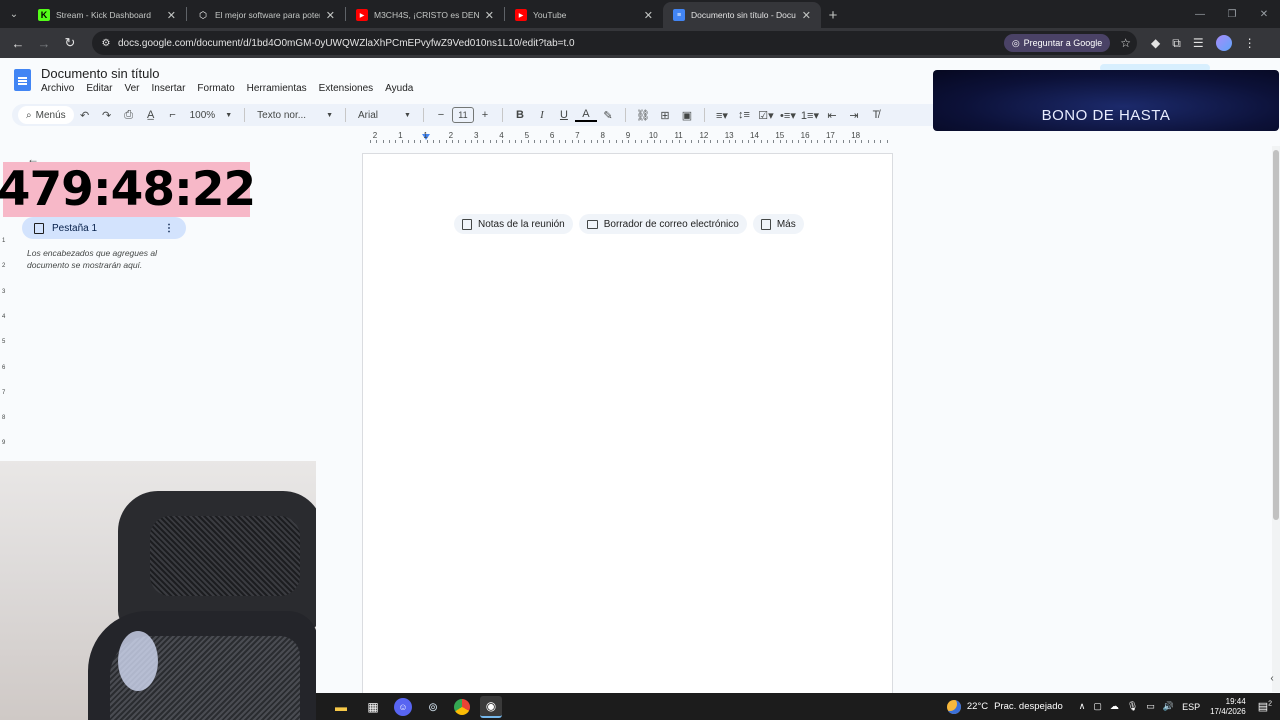  Describe the element at coordinates (433, 707) in the screenshot. I see `steam-icon: ⊚` at that location.